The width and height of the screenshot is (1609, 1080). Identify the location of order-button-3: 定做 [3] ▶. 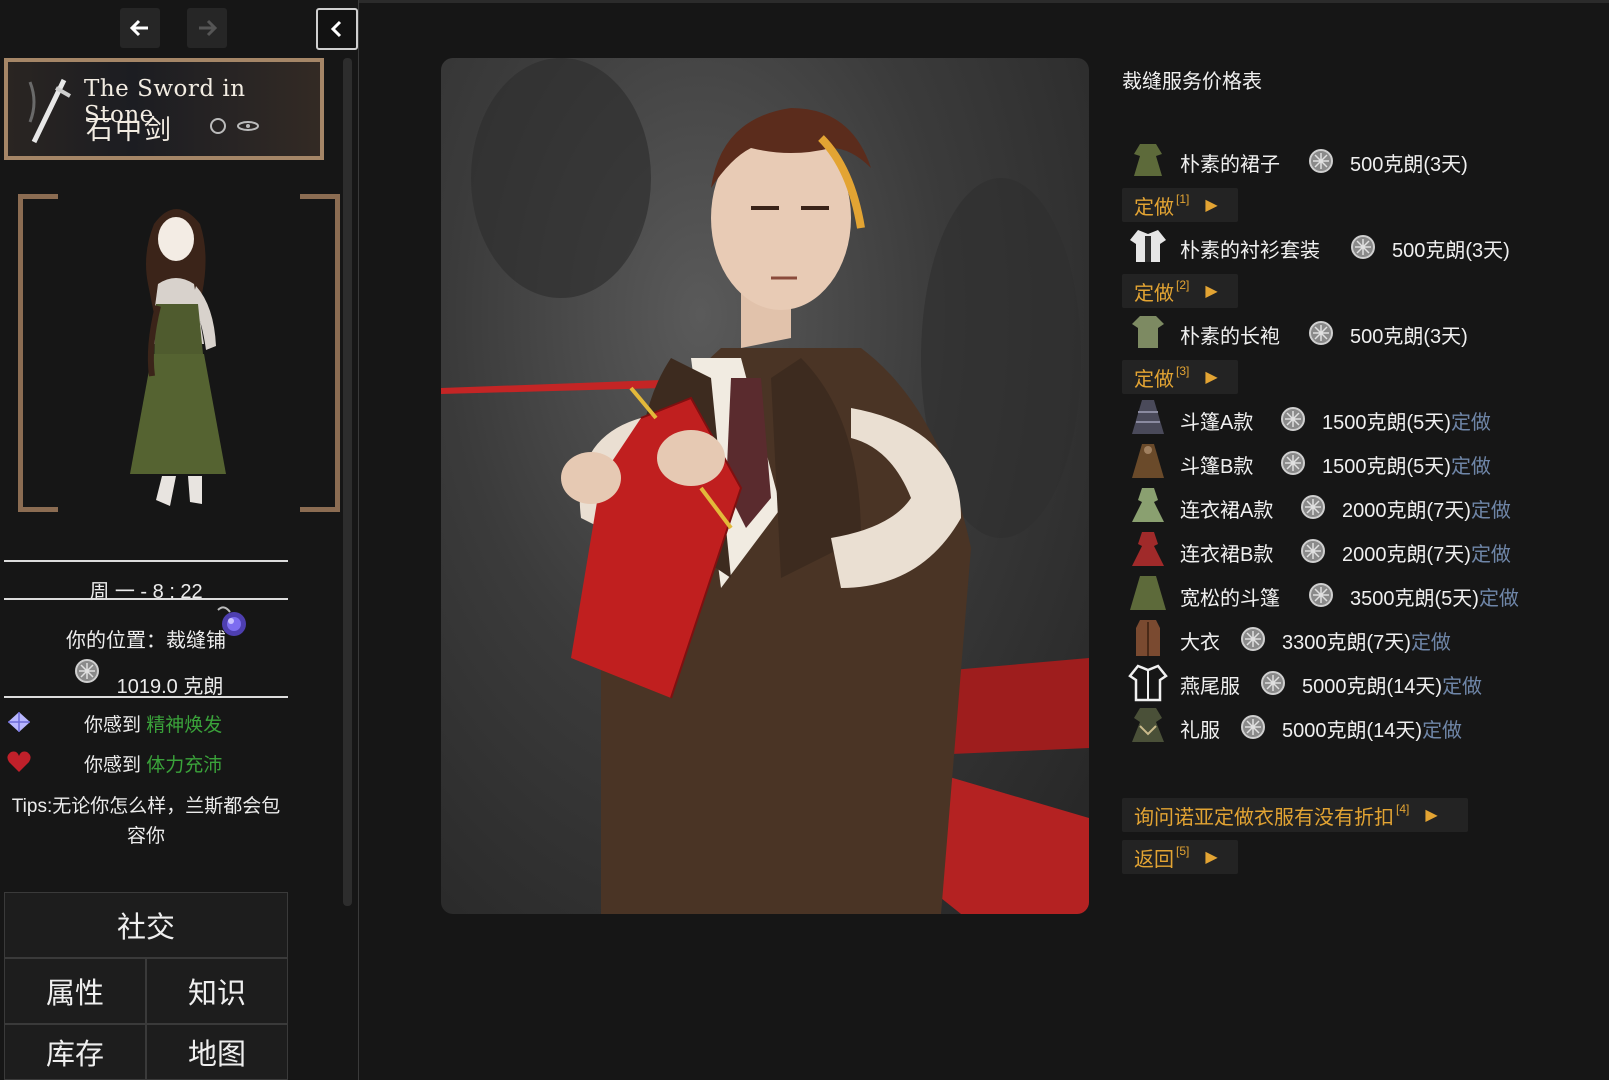
(1180, 377).